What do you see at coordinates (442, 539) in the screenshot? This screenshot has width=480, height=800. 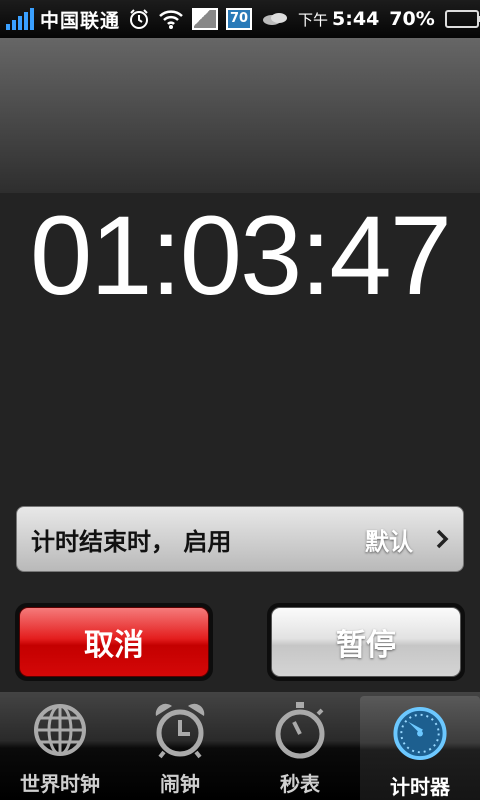 I see `chevron-right-icon` at bounding box center [442, 539].